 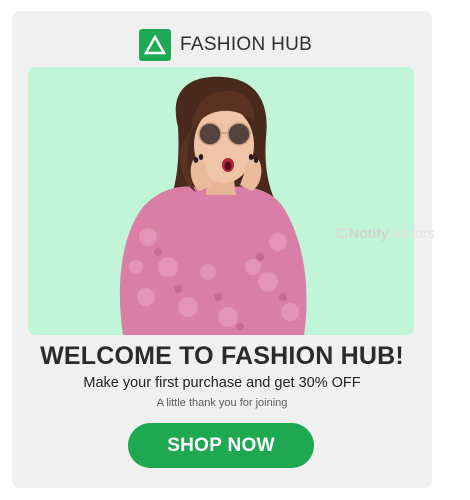 I want to click on brand-name: FASHION HUB, so click(x=246, y=44).